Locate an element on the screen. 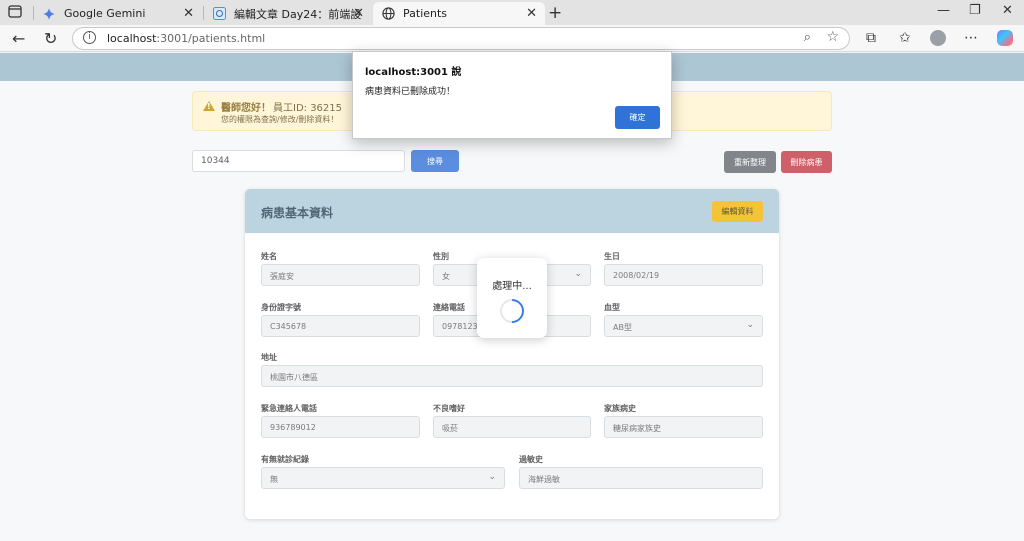 The image size is (1024, 541). tab-google-gemini: Google Gemini ✕ is located at coordinates (118, 13).